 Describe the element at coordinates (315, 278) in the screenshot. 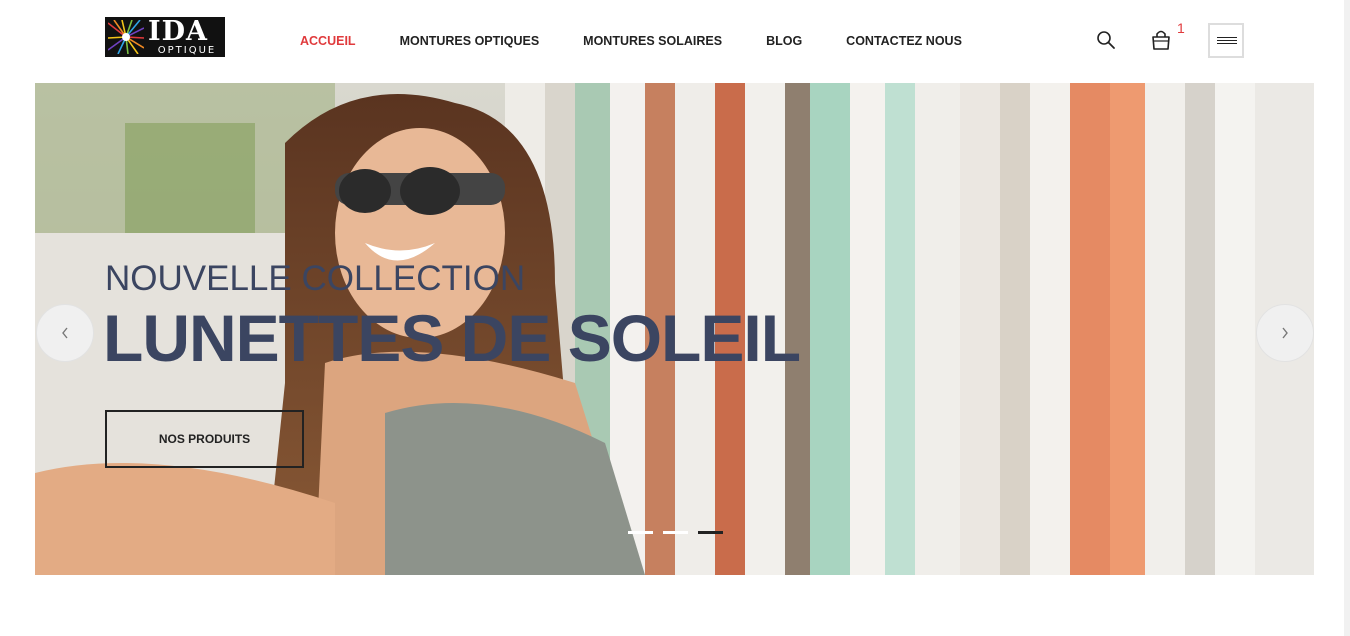

I see `hero-eyebrow: NOUVELLE COLLECTION` at that location.